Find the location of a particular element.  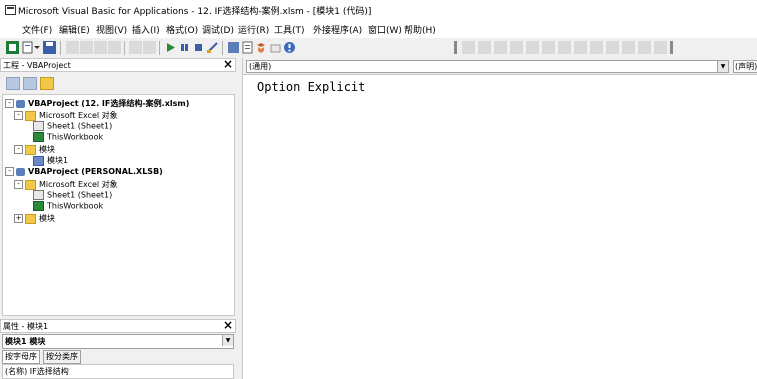

menu-help: 帮助(H) is located at coordinates (420, 29).